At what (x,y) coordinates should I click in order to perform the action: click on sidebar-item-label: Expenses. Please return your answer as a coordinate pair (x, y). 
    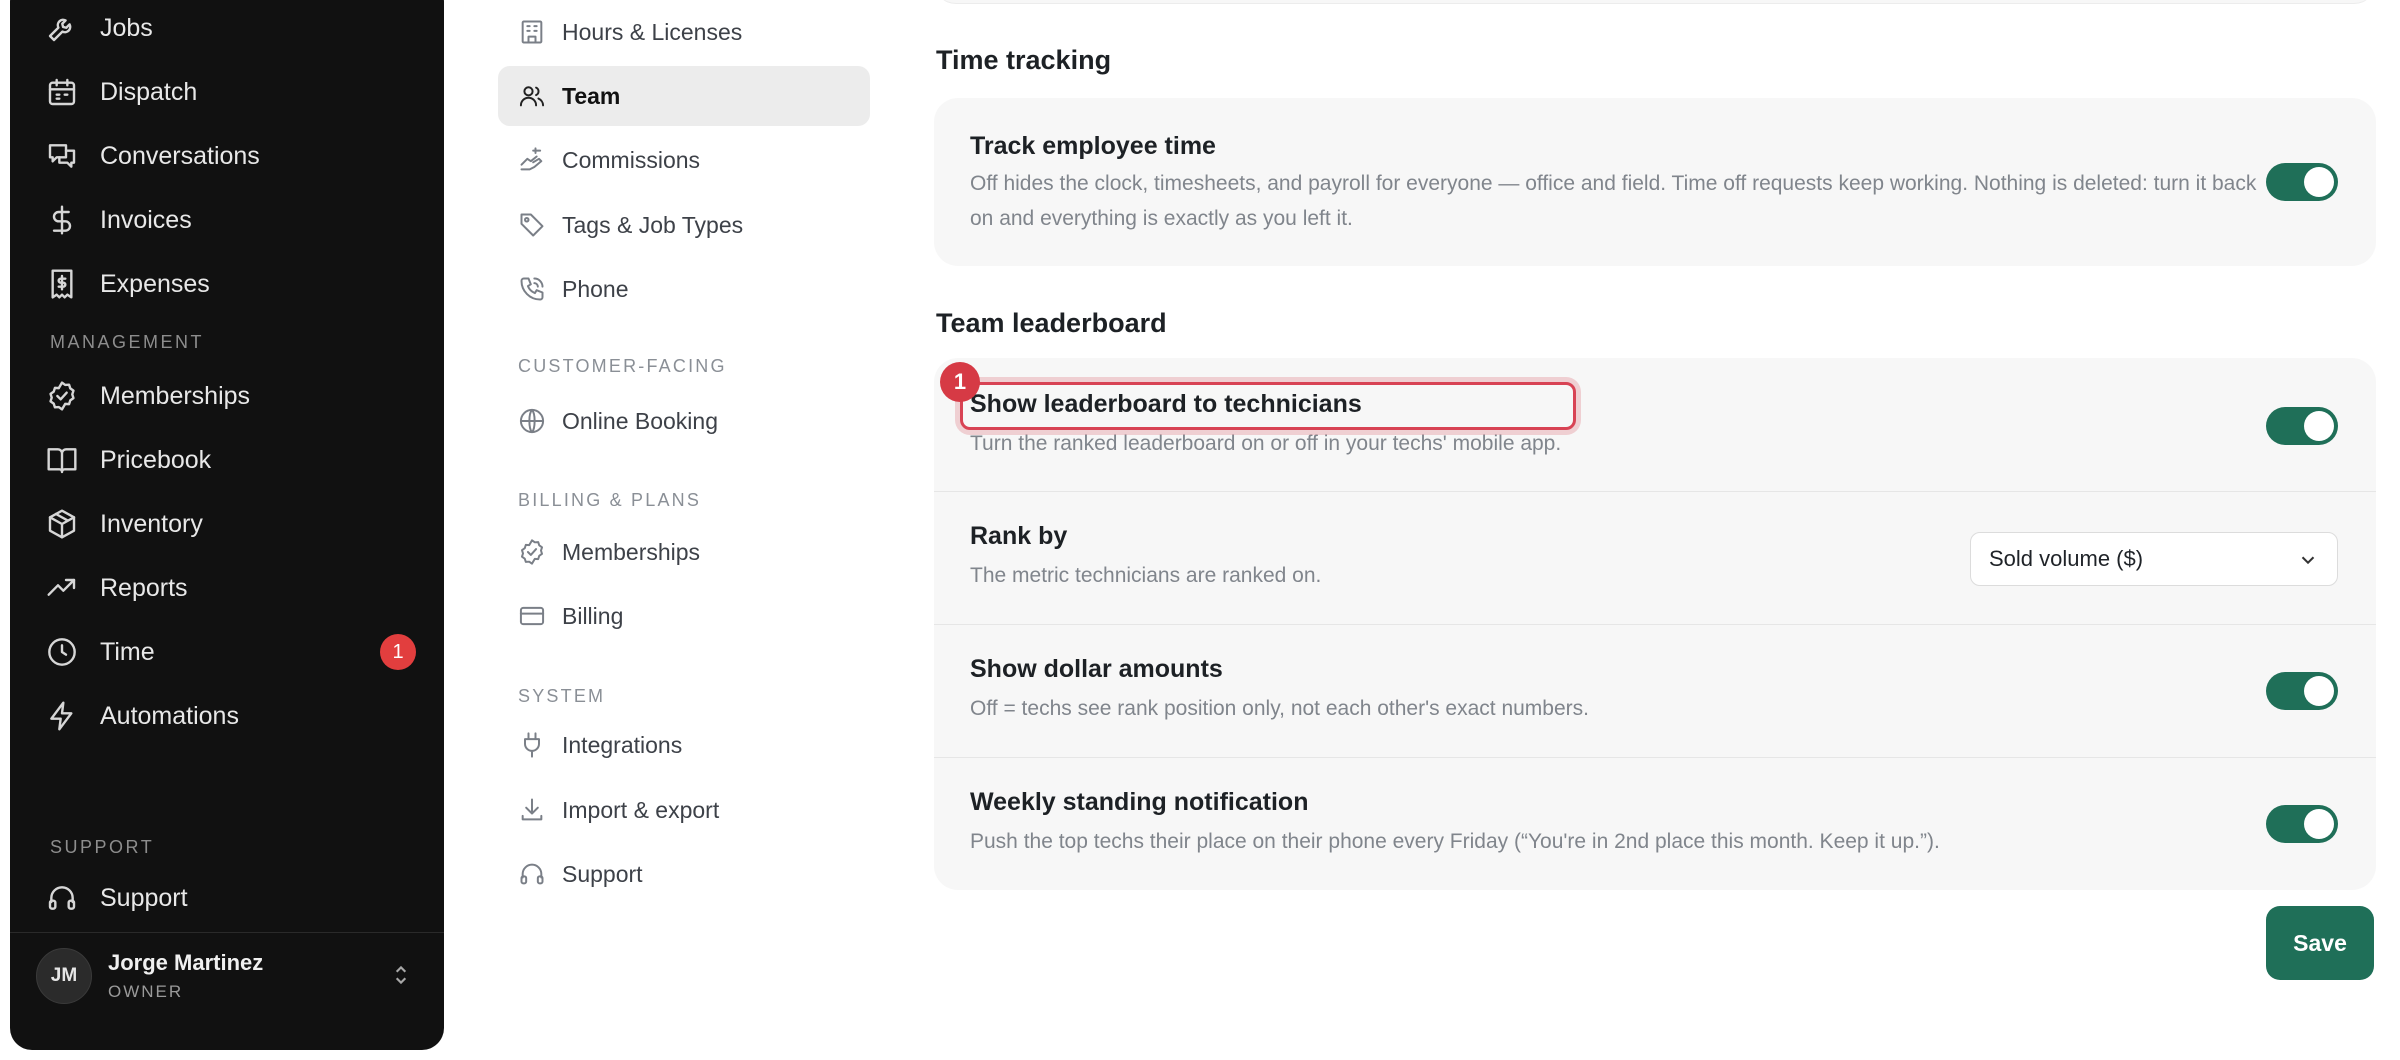
    Looking at the image, I should click on (155, 283).